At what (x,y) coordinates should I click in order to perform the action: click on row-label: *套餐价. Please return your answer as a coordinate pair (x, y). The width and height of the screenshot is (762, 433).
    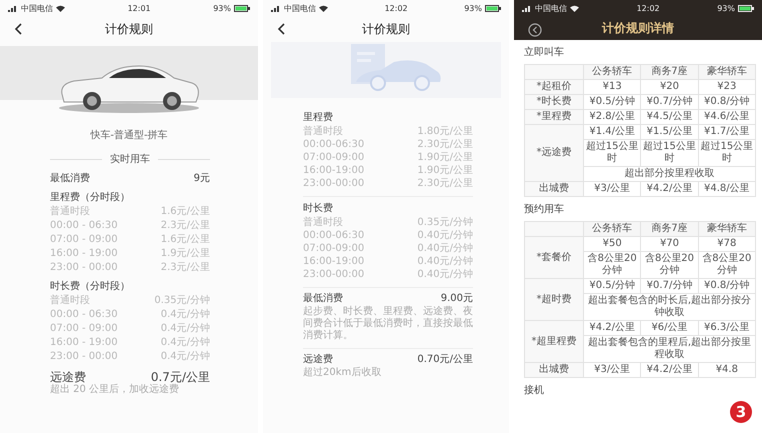
    Looking at the image, I should click on (554, 257).